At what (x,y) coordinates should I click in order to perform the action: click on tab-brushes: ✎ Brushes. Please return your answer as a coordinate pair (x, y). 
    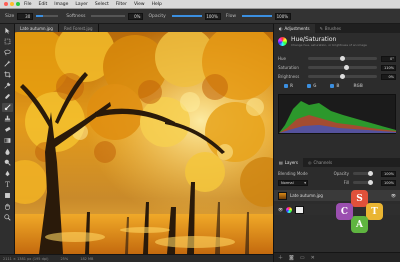
    Looking at the image, I should click on (330, 28).